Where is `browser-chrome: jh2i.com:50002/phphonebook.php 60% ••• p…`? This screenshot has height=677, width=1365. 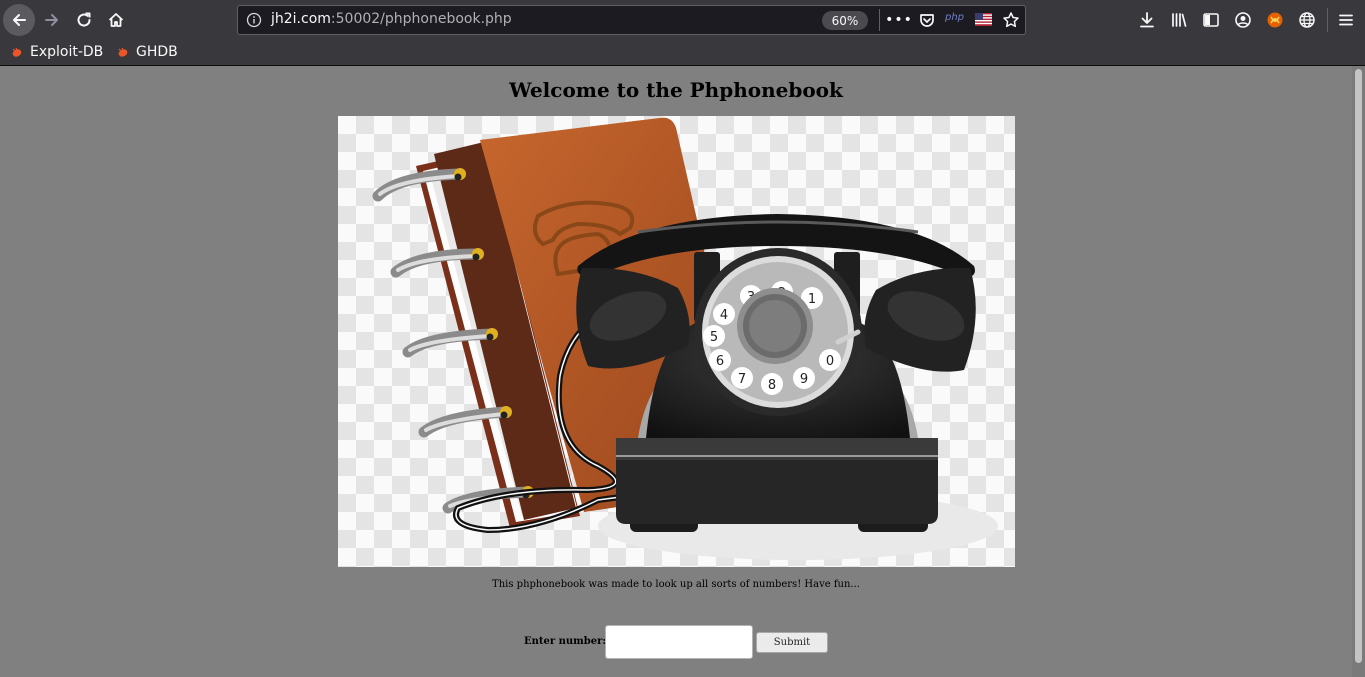
browser-chrome: jh2i.com:50002/phphonebook.php 60% ••• p… is located at coordinates (682, 33).